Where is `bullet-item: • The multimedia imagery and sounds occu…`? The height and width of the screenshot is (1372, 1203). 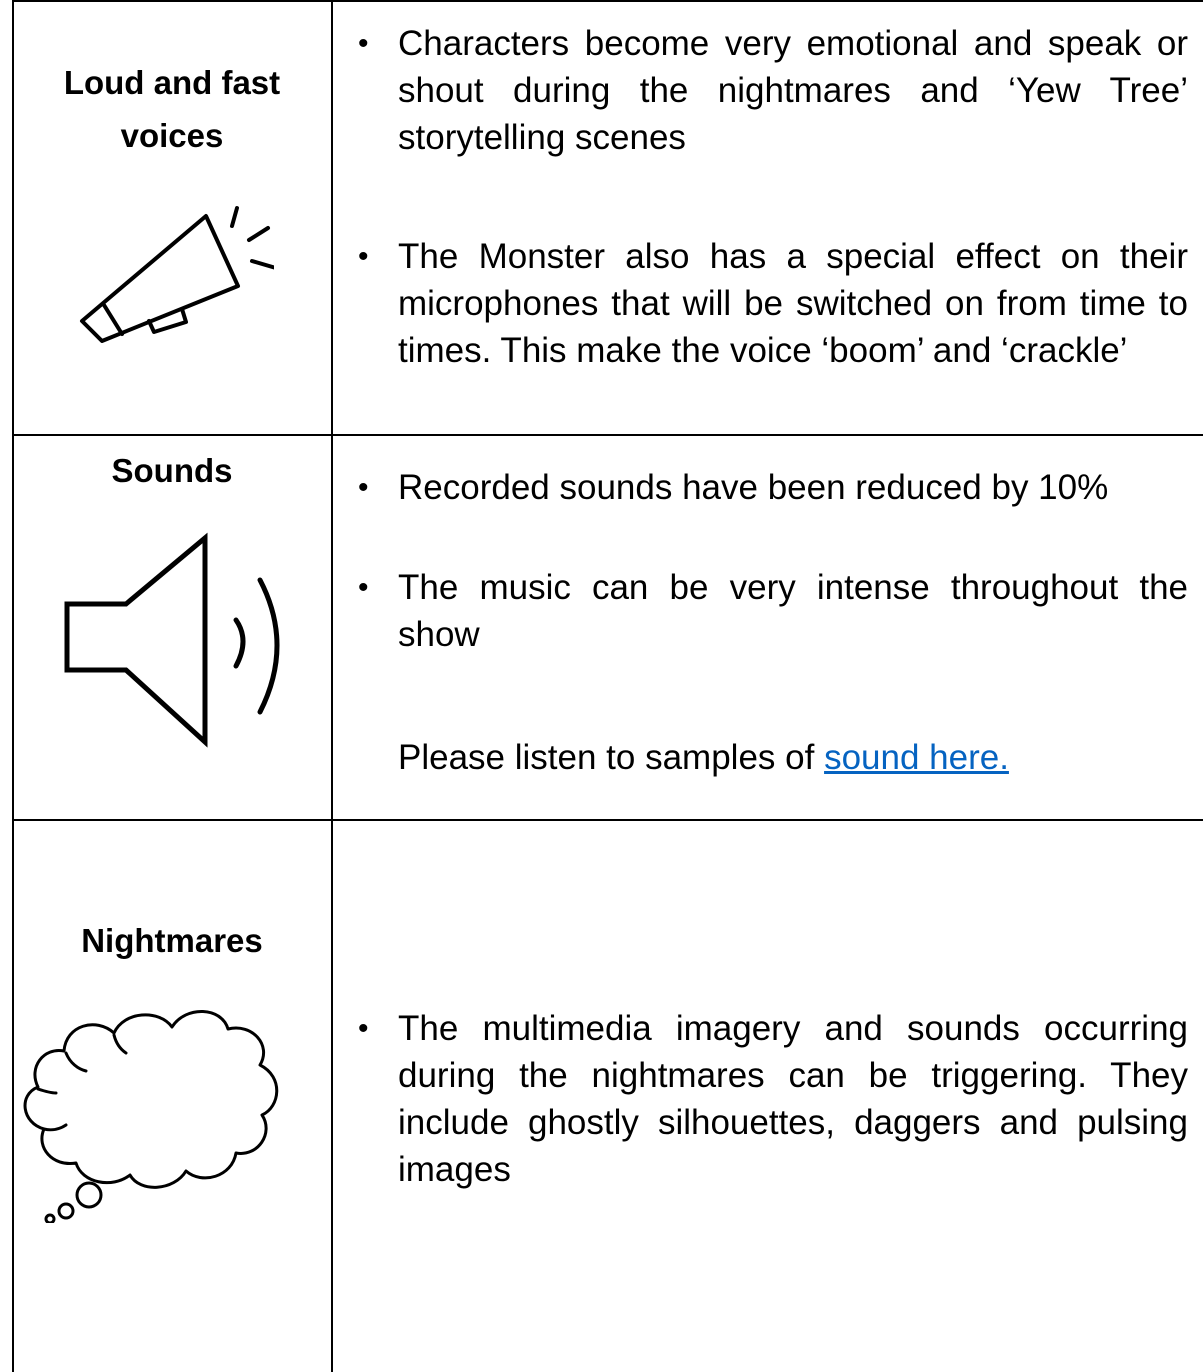
bullet-item: • The multimedia imagery and sounds occu… is located at coordinates (773, 1099).